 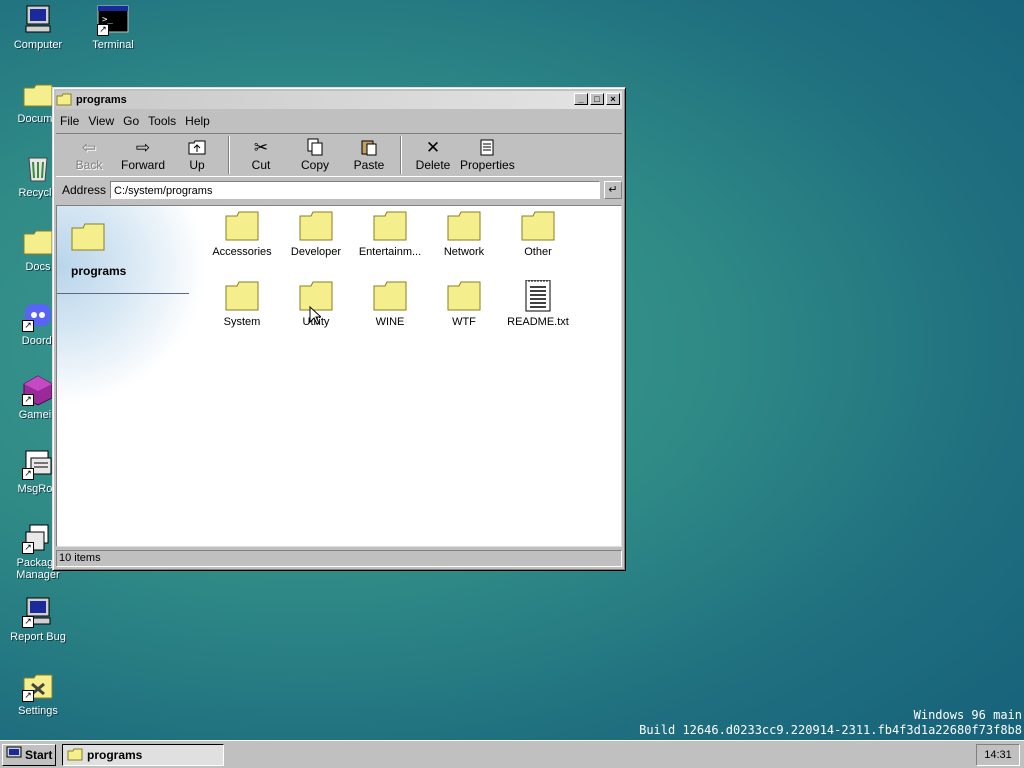 I want to click on delete-button: ✕ Delete, so click(x=433, y=153).